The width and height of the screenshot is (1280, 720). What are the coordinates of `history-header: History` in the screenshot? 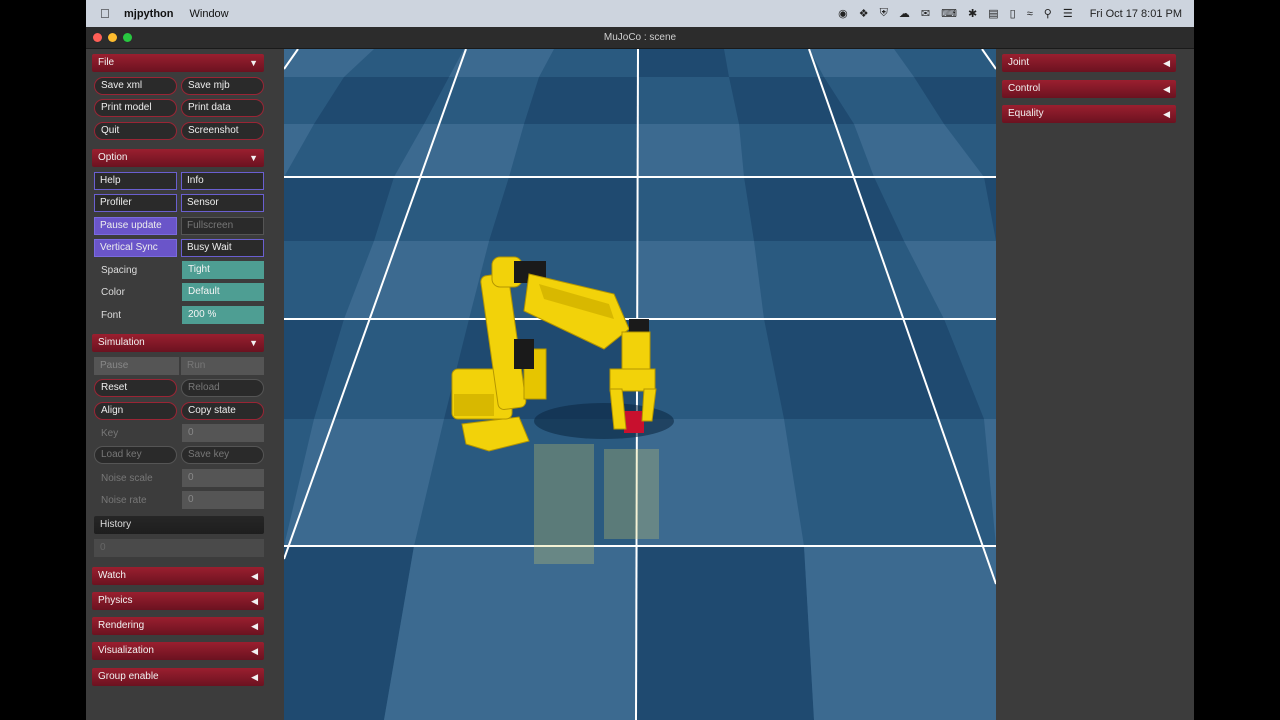 It's located at (179, 525).